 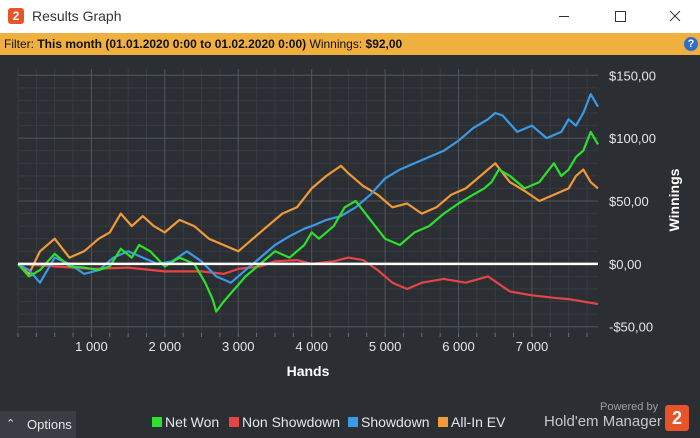 What do you see at coordinates (629, 201) in the screenshot?
I see `y-tick-label: $50,00` at bounding box center [629, 201].